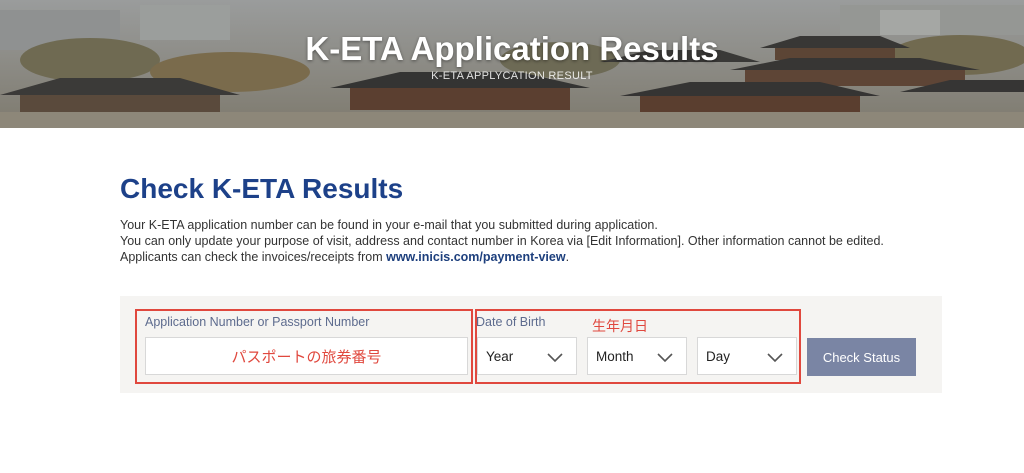 This screenshot has height=473, width=1024. What do you see at coordinates (304, 346) in the screenshot?
I see `application-number-highlight-box` at bounding box center [304, 346].